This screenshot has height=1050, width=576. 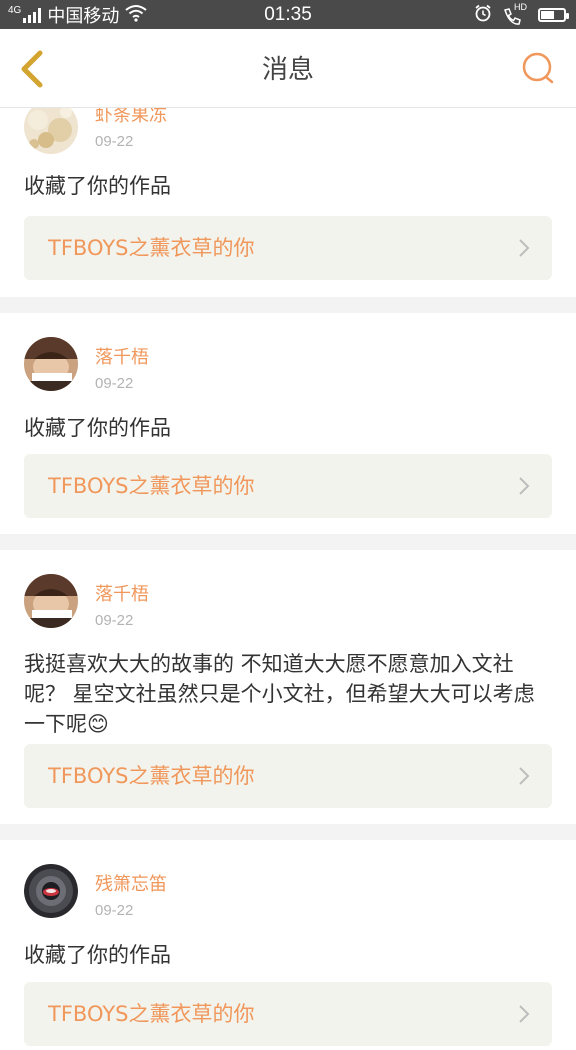 I want to click on battery-level, so click(x=548, y=15).